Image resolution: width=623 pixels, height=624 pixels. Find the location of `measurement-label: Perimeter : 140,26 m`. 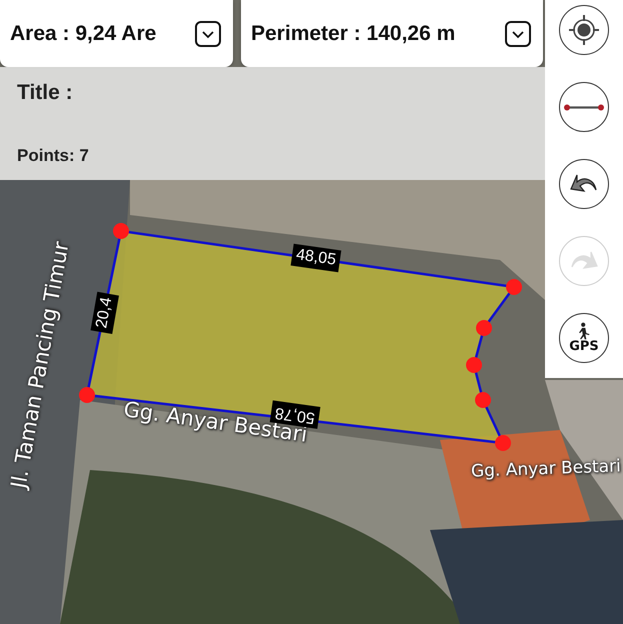

measurement-label: Perimeter : 140,26 m is located at coordinates (353, 34).